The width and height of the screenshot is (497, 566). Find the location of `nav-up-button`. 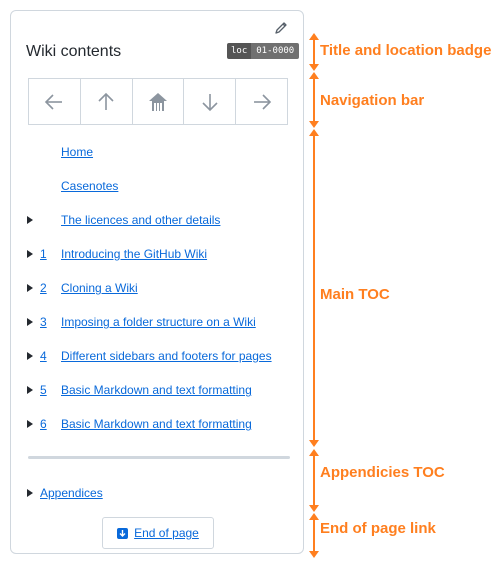

nav-up-button is located at coordinates (107, 101).